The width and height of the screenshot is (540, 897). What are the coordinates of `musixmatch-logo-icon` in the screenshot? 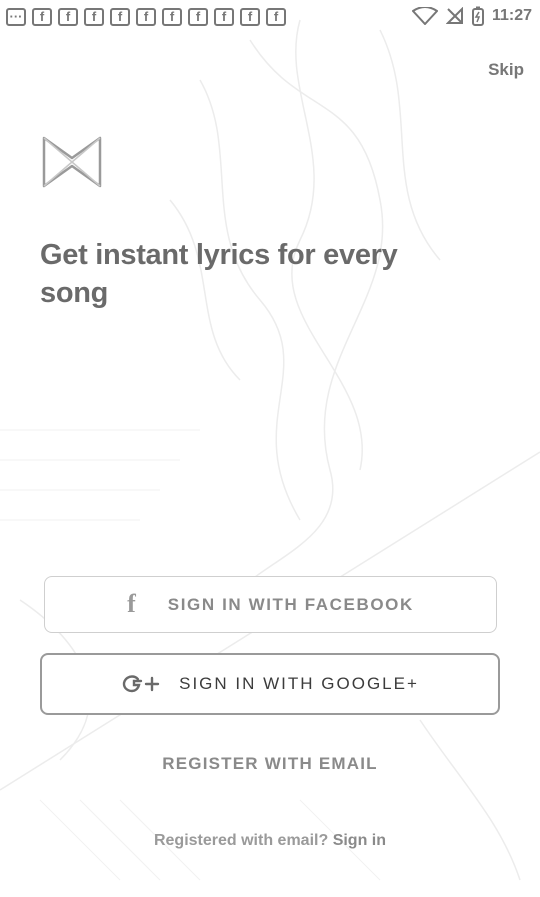 It's located at (72, 162).